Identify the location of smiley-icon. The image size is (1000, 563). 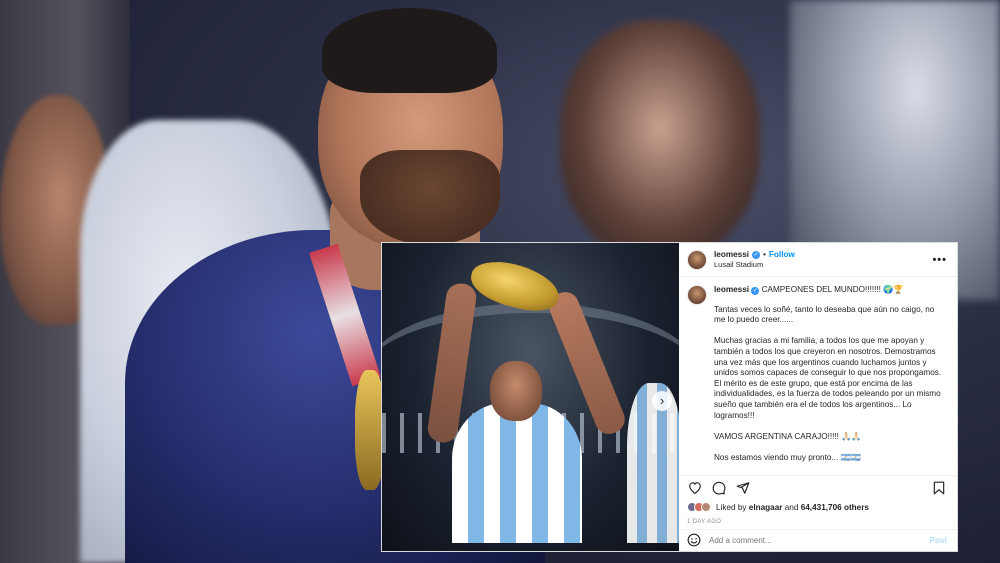
(694, 541).